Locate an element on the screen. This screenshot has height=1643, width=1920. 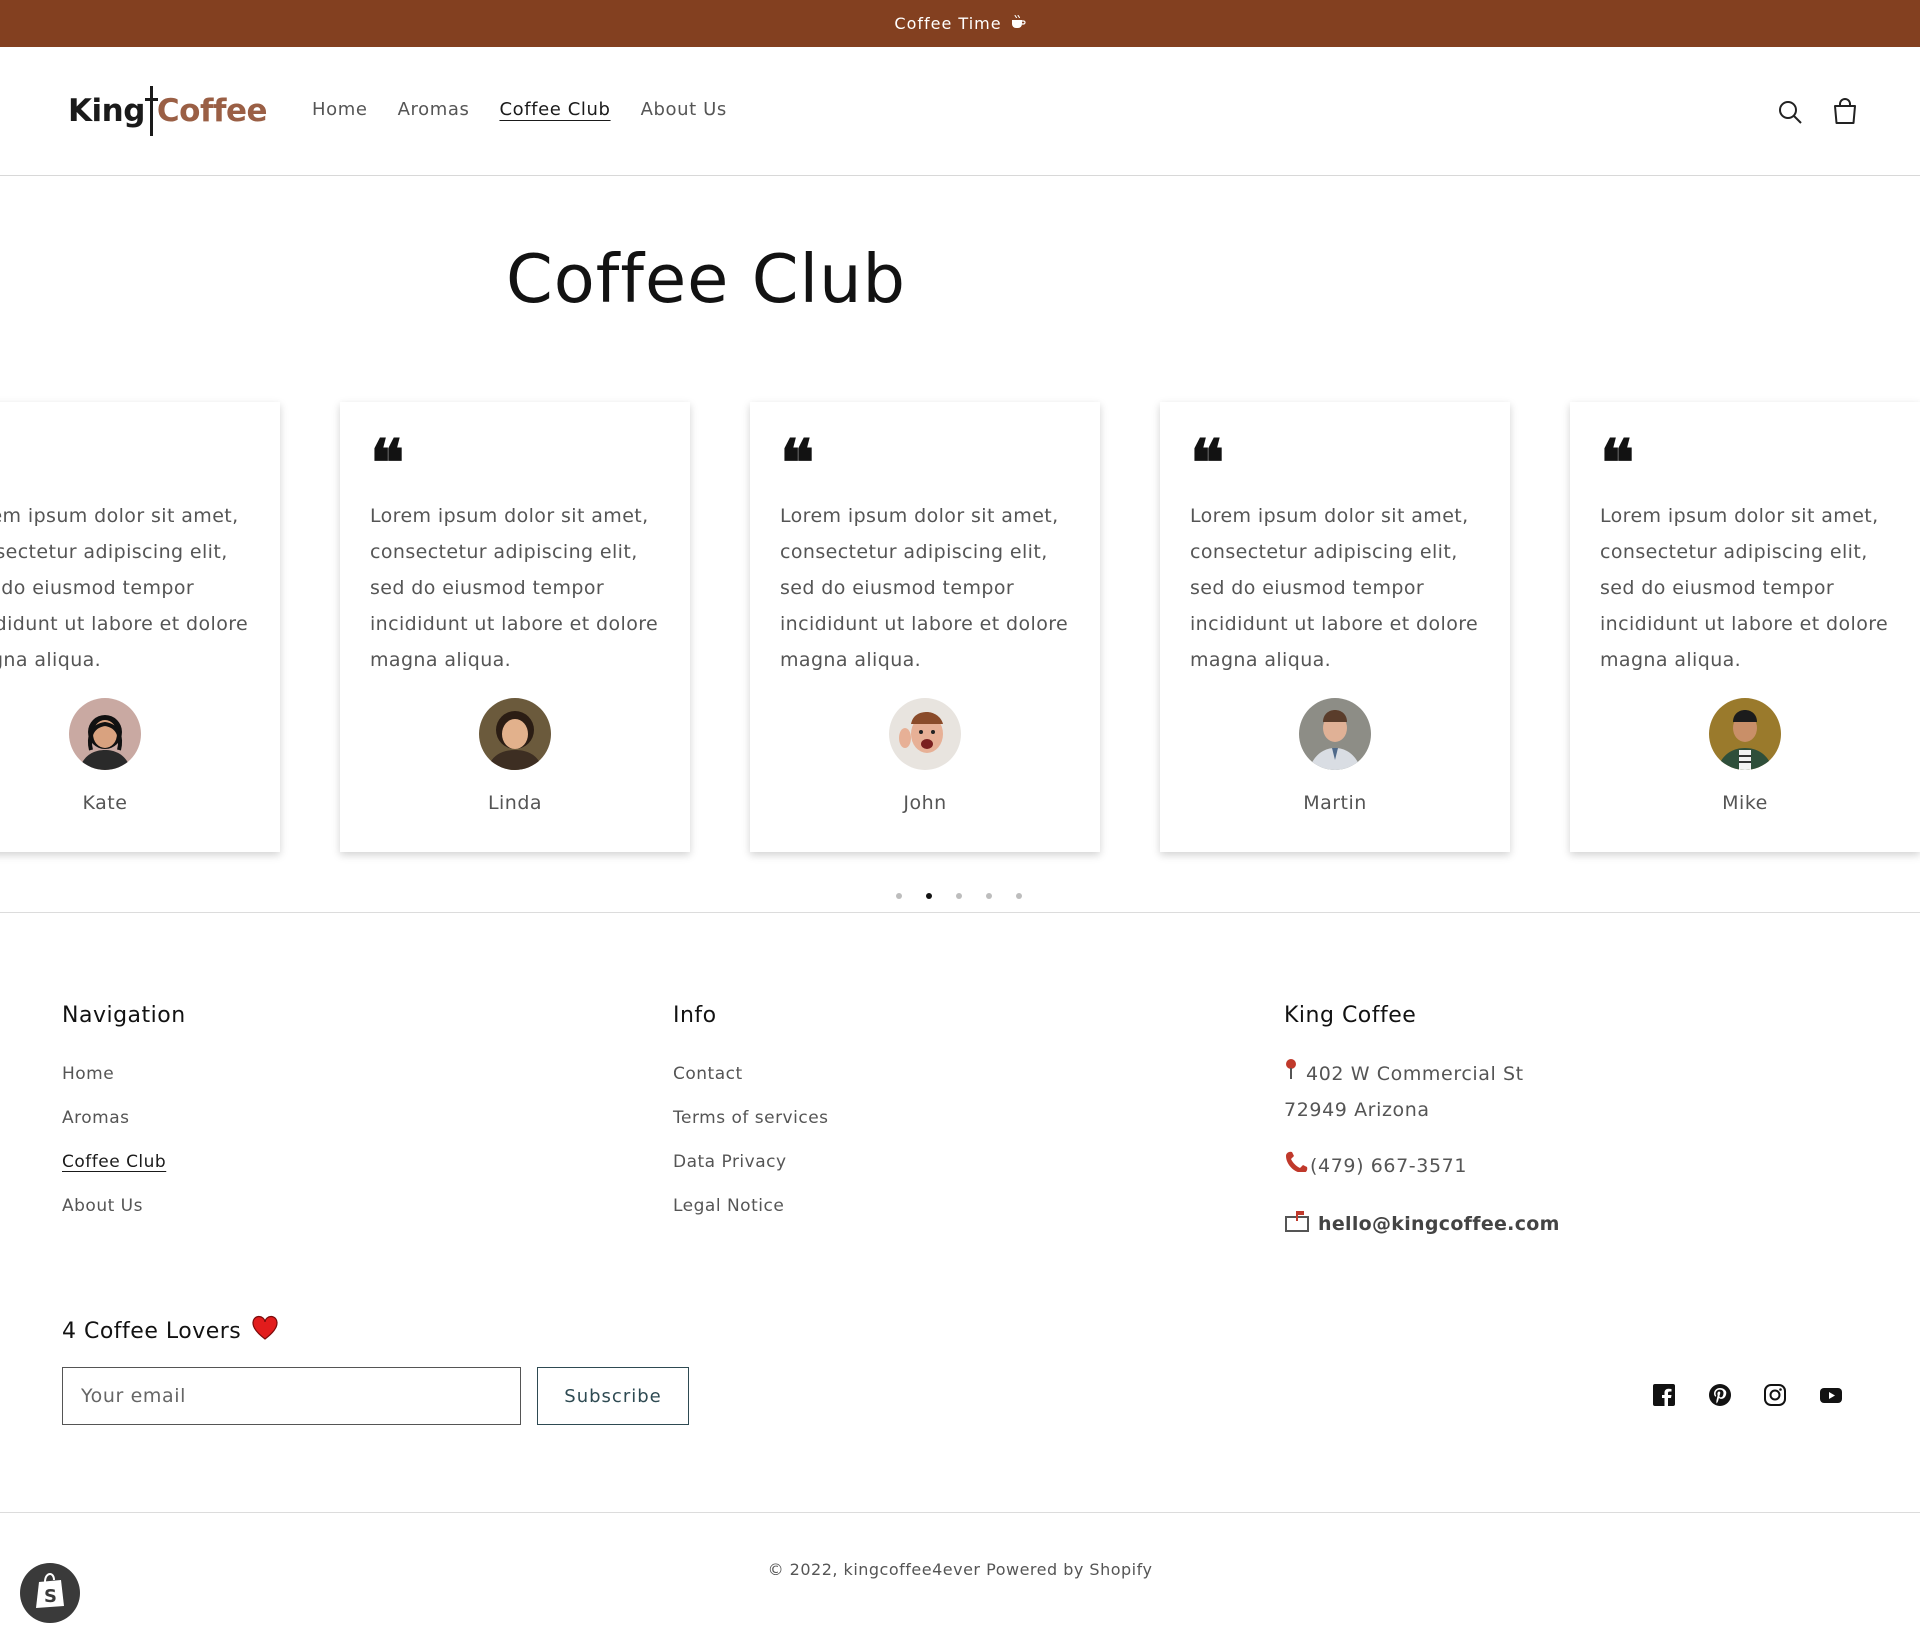
footer-address-line2: 72949 Arizona is located at coordinates (1357, 1110).